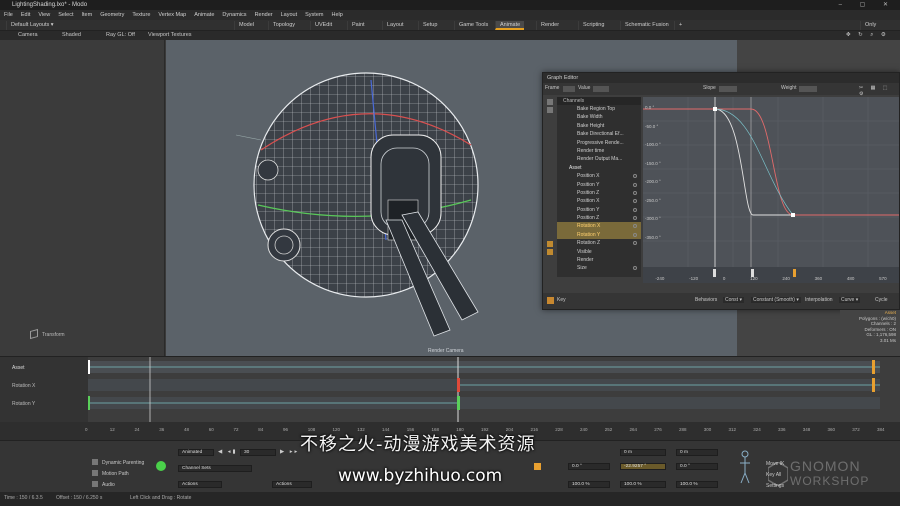 Image resolution: width=900 pixels, height=506 pixels. Describe the element at coordinates (550, 300) in the screenshot. I see `key-button-icon` at that location.